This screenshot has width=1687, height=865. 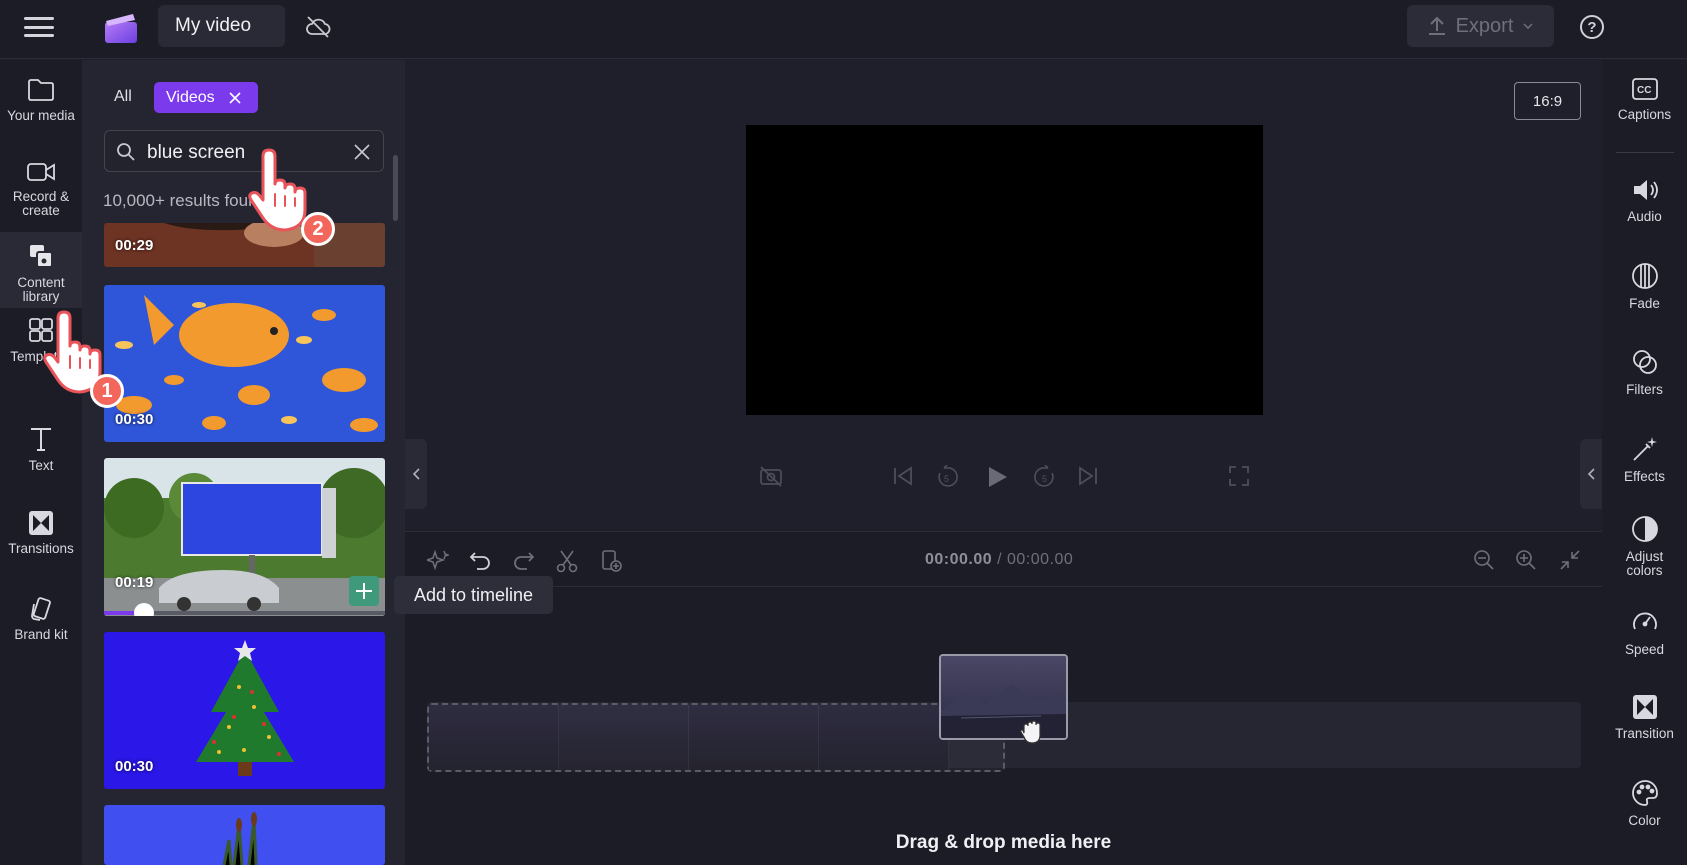 What do you see at coordinates (1484, 25) in the screenshot?
I see `export-label: Export` at bounding box center [1484, 25].